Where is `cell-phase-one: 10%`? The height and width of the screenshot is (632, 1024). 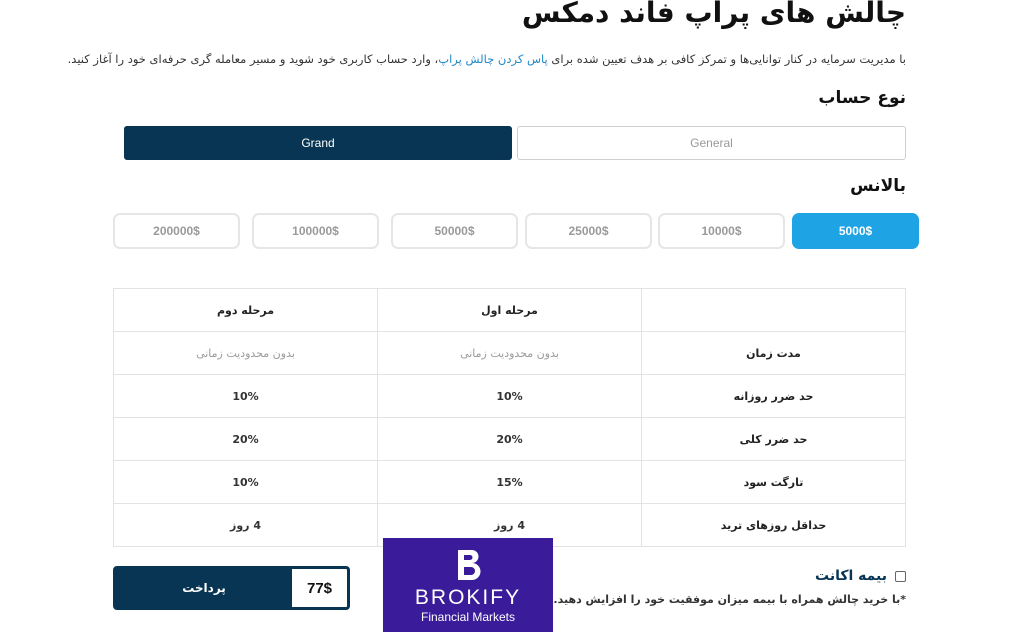 cell-phase-one: 10% is located at coordinates (509, 396).